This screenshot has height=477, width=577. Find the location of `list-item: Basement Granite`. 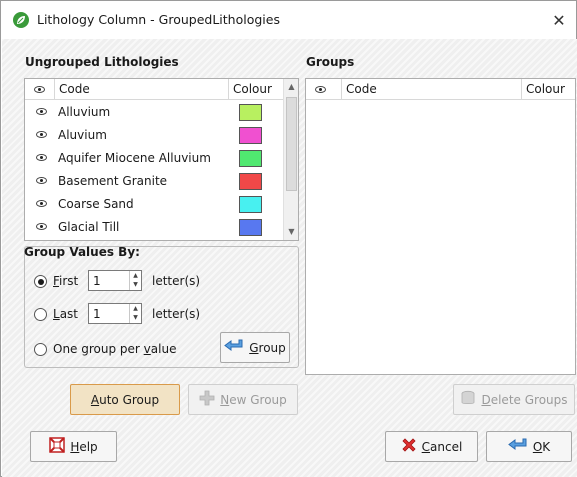

list-item: Basement Granite is located at coordinates (160, 181).